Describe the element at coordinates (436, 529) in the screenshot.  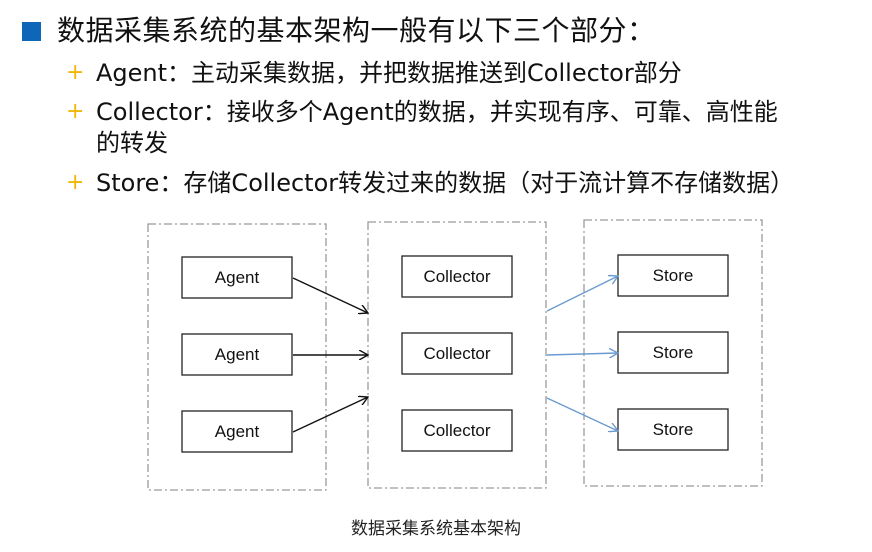
I see `diagram-caption: 数据采集系统基本架构` at that location.